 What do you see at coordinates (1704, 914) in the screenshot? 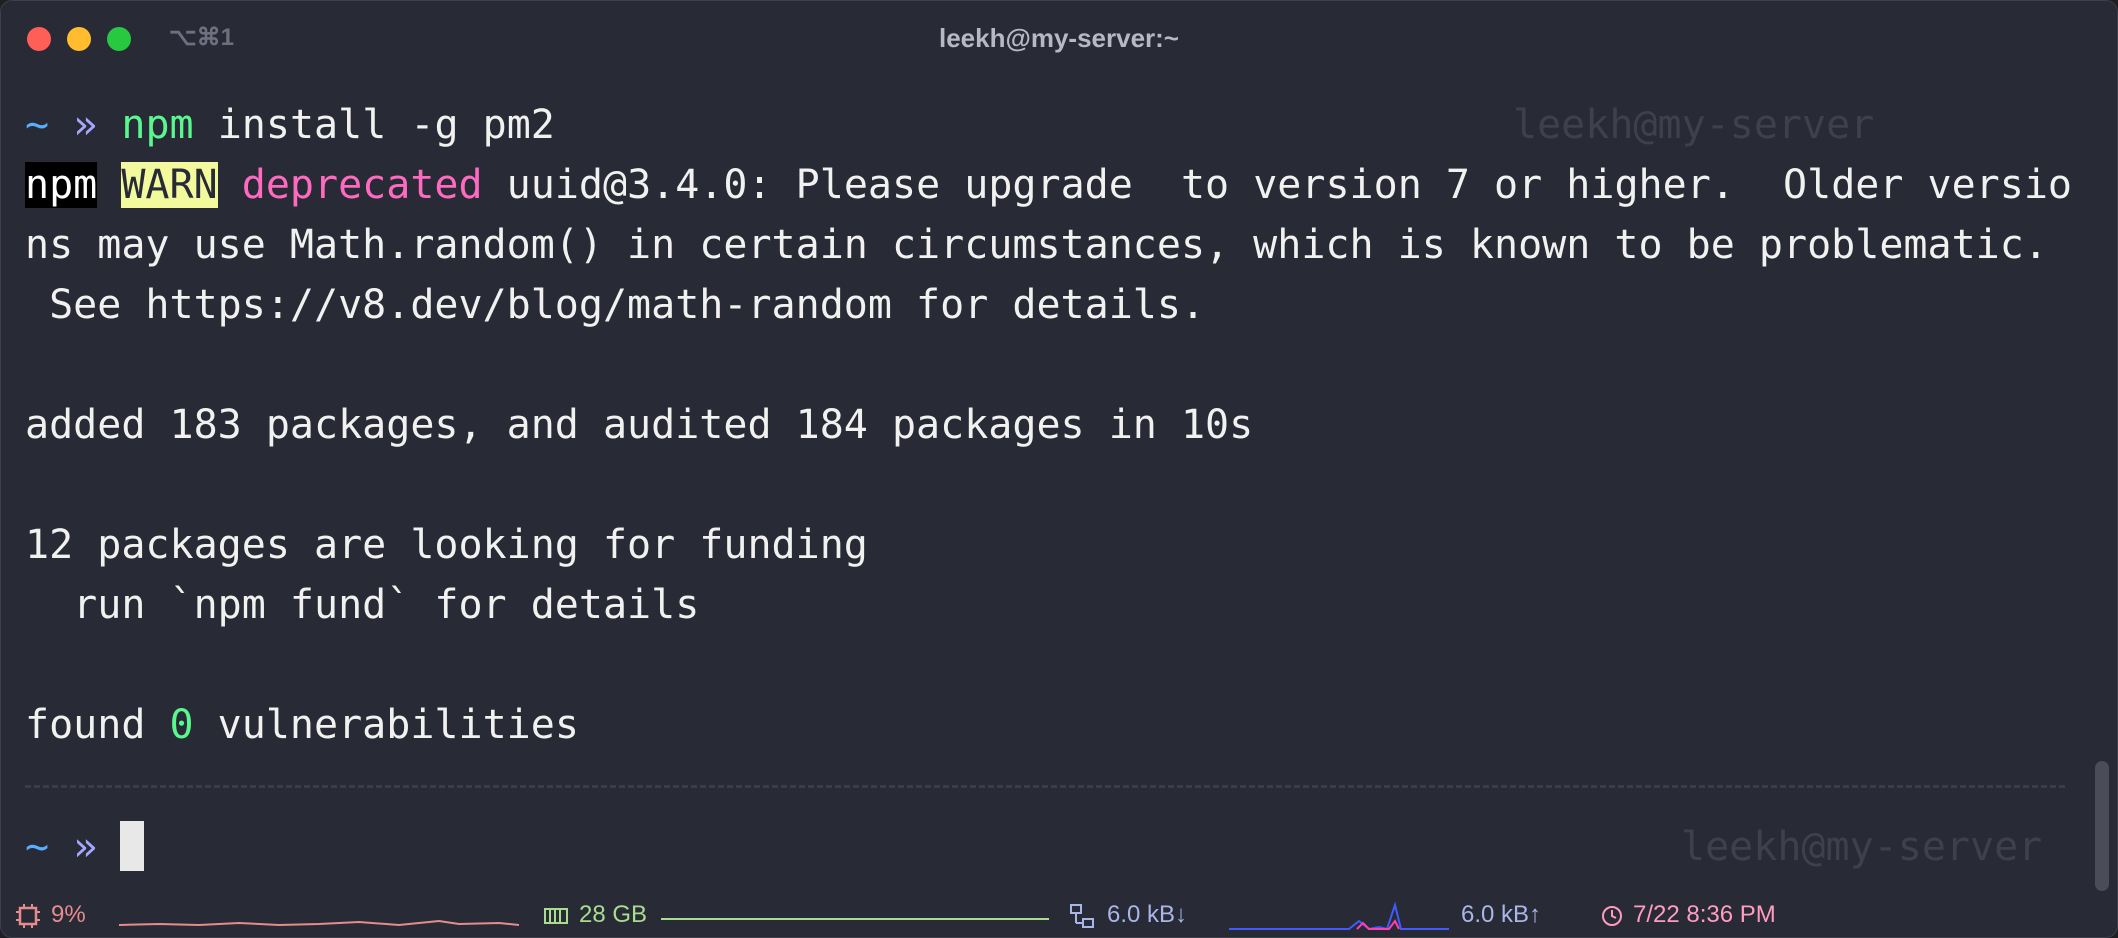
I see `date-time: 7/22 8:36 PM` at bounding box center [1704, 914].